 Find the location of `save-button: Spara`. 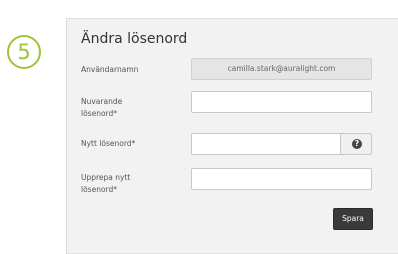

save-button: Spara is located at coordinates (353, 219).